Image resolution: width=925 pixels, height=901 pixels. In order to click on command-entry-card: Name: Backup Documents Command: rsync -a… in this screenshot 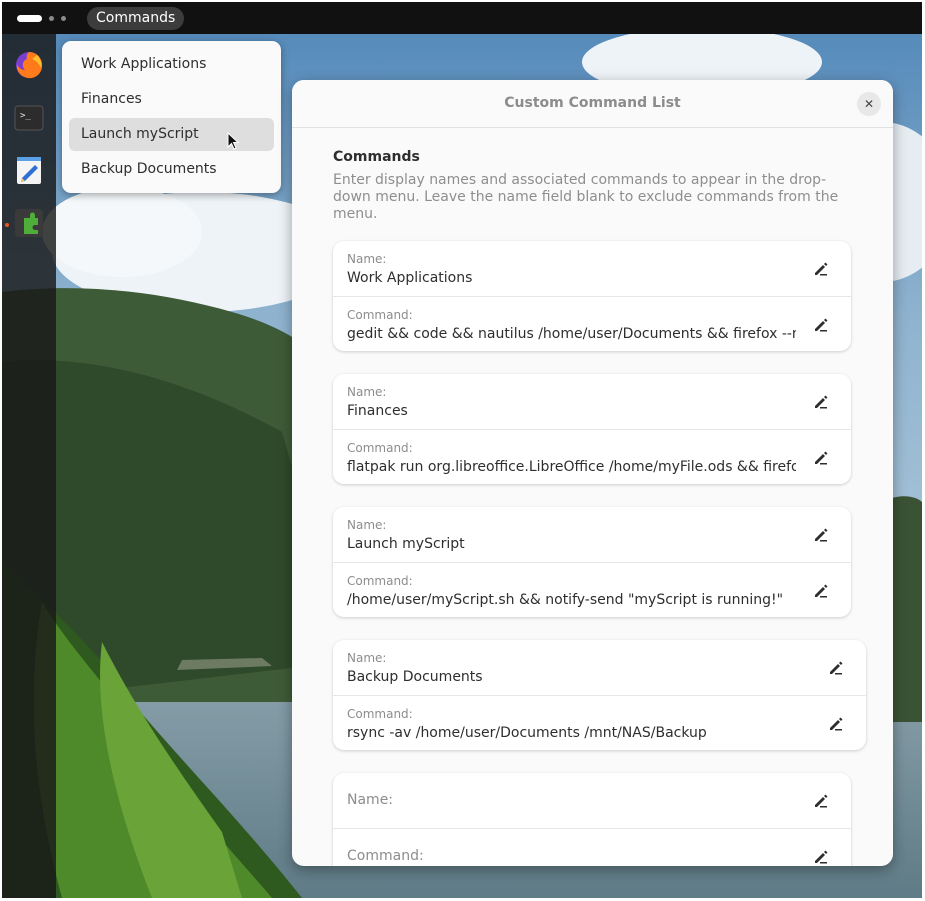, I will do `click(599, 695)`.